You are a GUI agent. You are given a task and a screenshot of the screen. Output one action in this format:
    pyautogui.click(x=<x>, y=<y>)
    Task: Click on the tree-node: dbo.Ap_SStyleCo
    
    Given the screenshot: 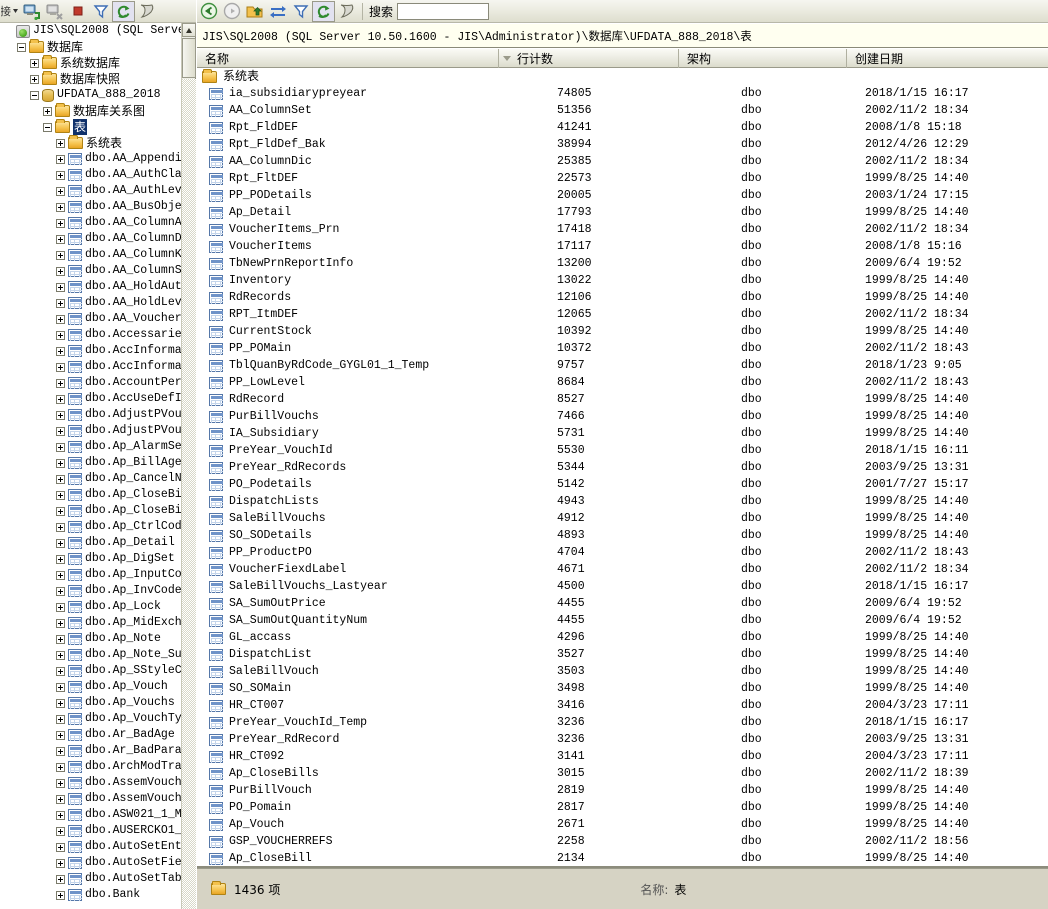 What is the action you would take?
    pyautogui.click(x=91, y=671)
    